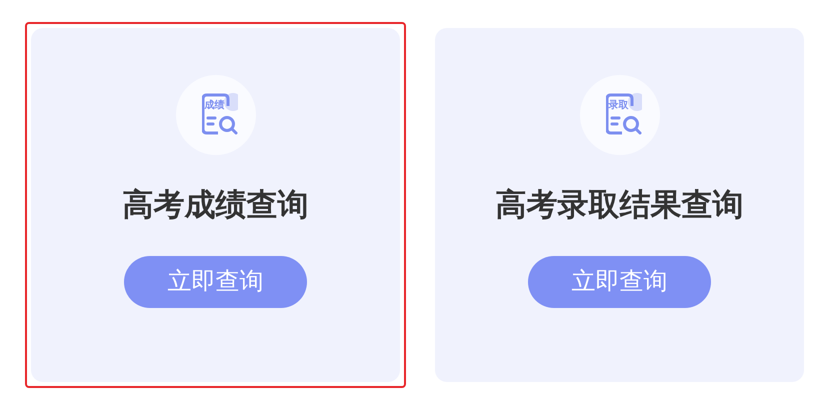 The width and height of the screenshot is (828, 415). What do you see at coordinates (618, 106) in the screenshot?
I see `icon-label: 录取` at bounding box center [618, 106].